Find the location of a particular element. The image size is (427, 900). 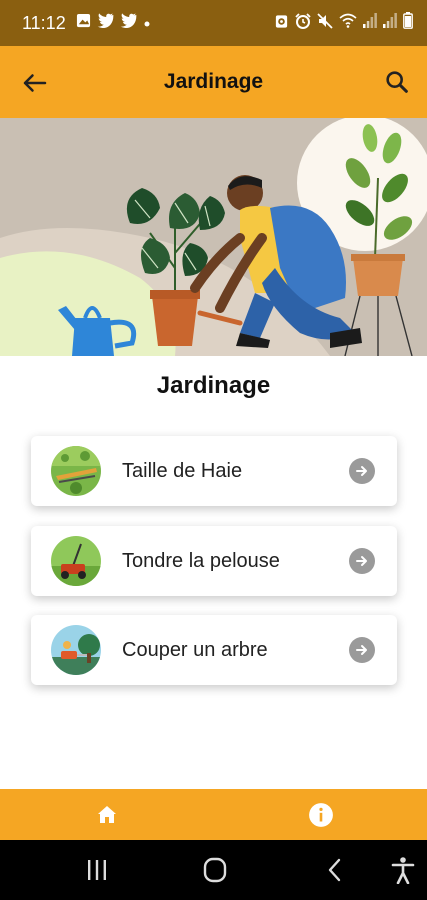

mute-icon is located at coordinates (325, 23).